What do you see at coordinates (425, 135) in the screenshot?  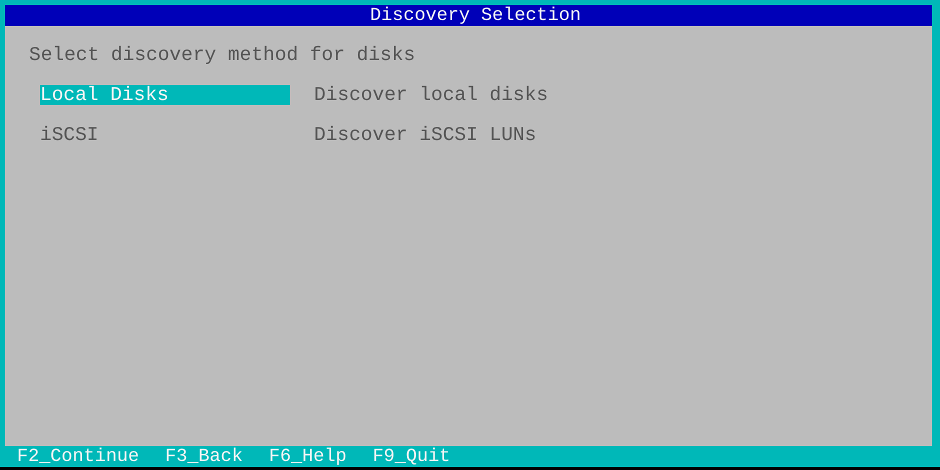 I see `option-description: Discover iSCSI LUNs` at bounding box center [425, 135].